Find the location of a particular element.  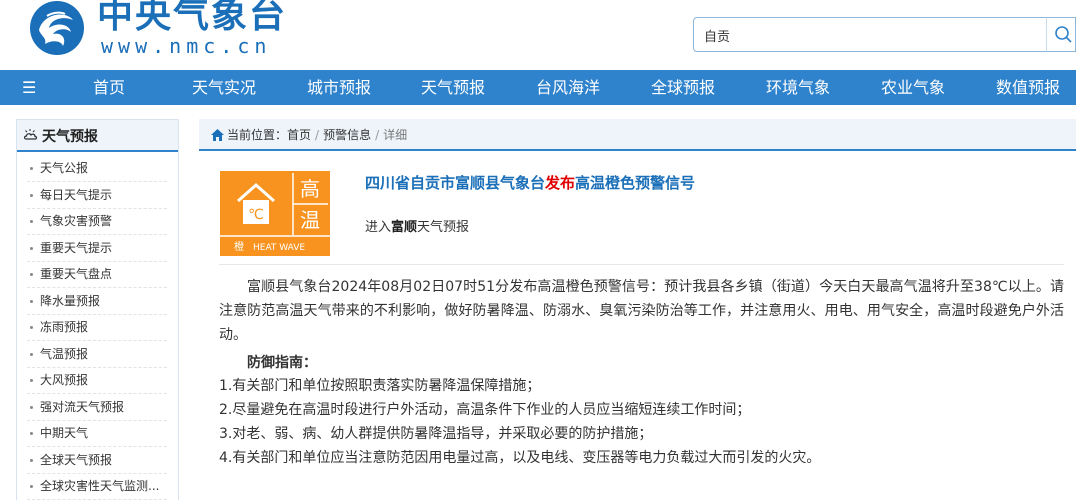

sidebar-item-label: 冻雨预报 is located at coordinates (64, 327).